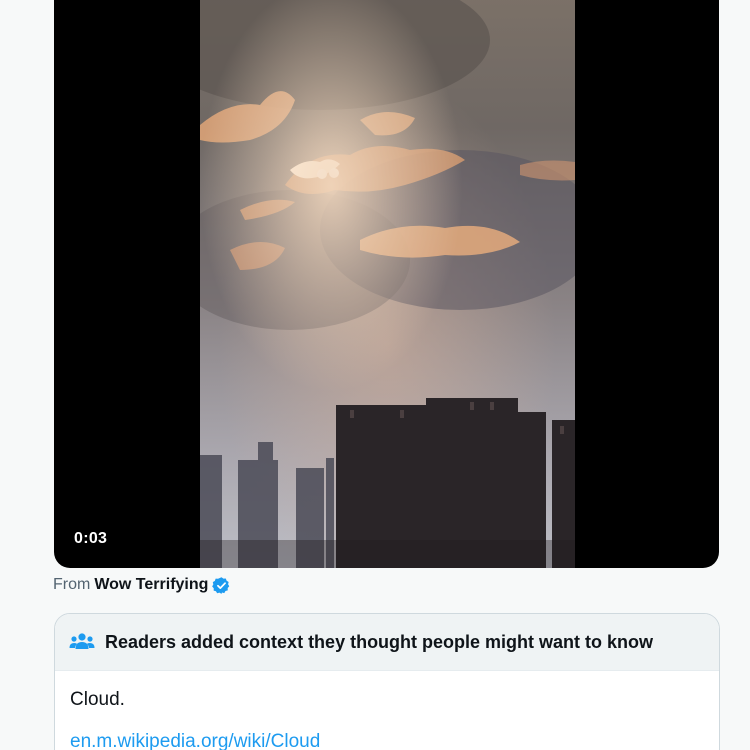  Describe the element at coordinates (195, 740) in the screenshot. I see `community-note-link: en.m.wikipedia.org/wiki/Cloud` at that location.